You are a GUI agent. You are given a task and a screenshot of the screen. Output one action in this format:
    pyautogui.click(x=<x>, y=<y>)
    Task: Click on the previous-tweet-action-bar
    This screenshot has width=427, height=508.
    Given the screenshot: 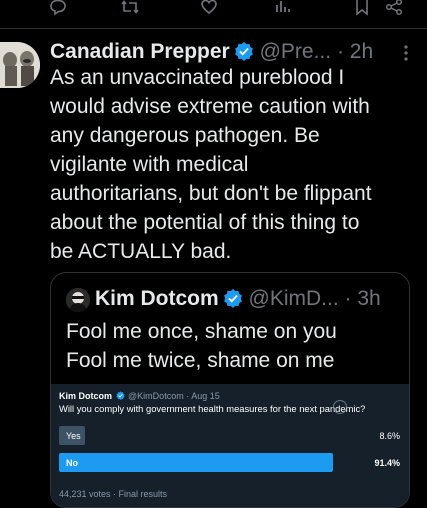 What is the action you would take?
    pyautogui.click(x=213, y=11)
    